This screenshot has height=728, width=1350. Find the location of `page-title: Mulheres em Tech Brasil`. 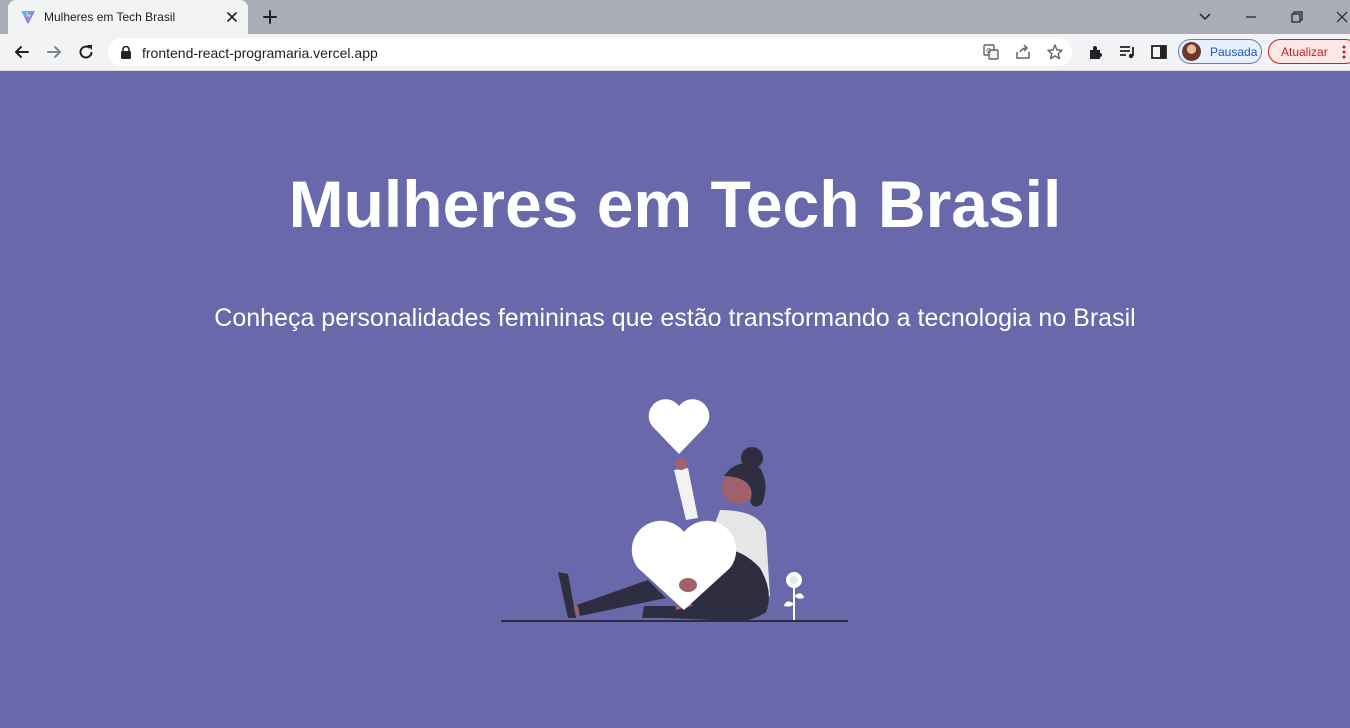

page-title: Mulheres em Tech Brasil is located at coordinates (675, 204).